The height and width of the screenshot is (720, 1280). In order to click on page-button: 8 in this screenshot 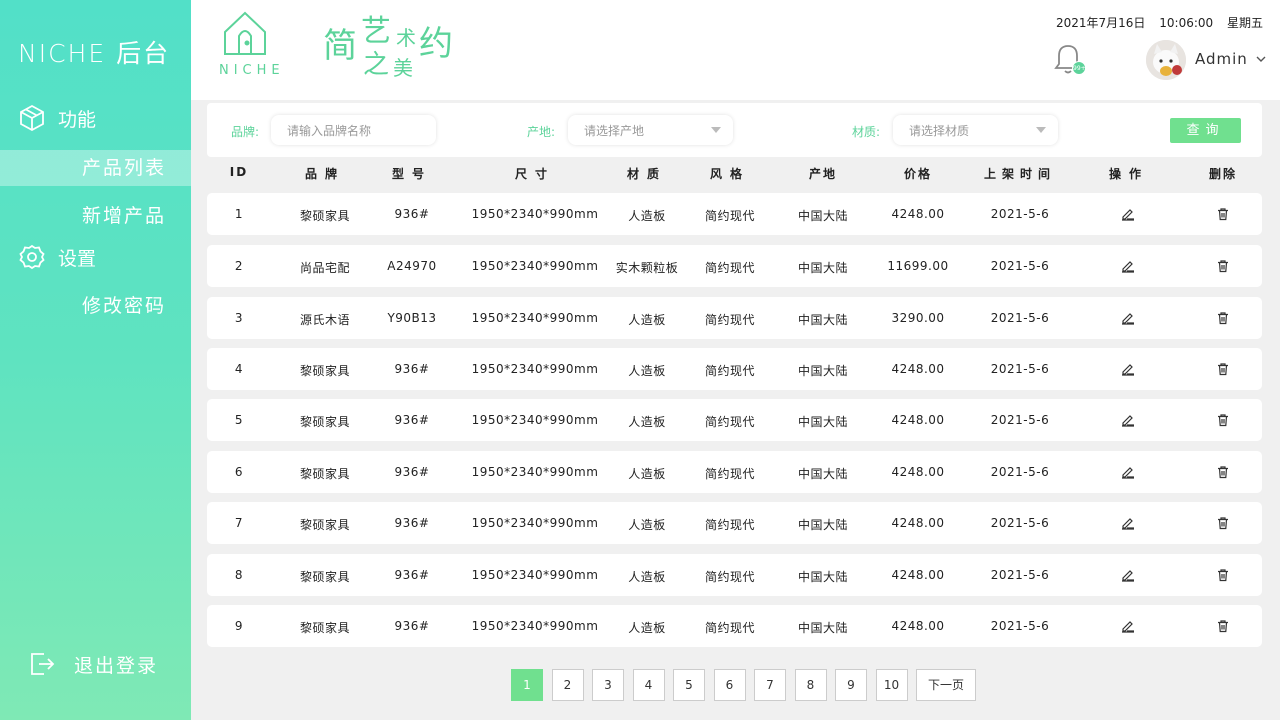, I will do `click(810, 685)`.